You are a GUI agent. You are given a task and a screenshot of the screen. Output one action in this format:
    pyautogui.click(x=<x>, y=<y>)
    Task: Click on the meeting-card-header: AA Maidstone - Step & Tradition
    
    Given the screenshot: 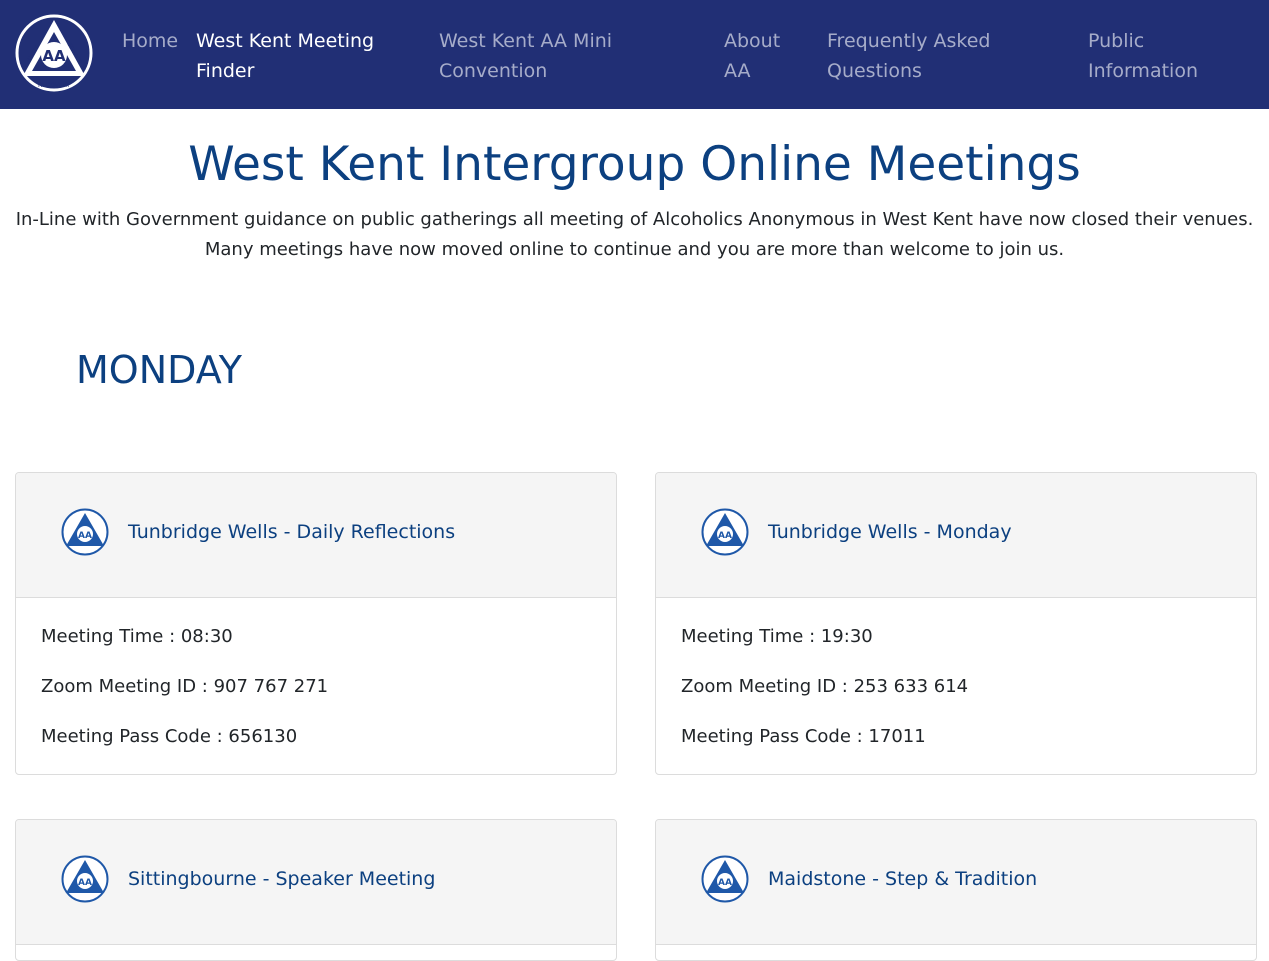 What is the action you would take?
    pyautogui.click(x=956, y=882)
    